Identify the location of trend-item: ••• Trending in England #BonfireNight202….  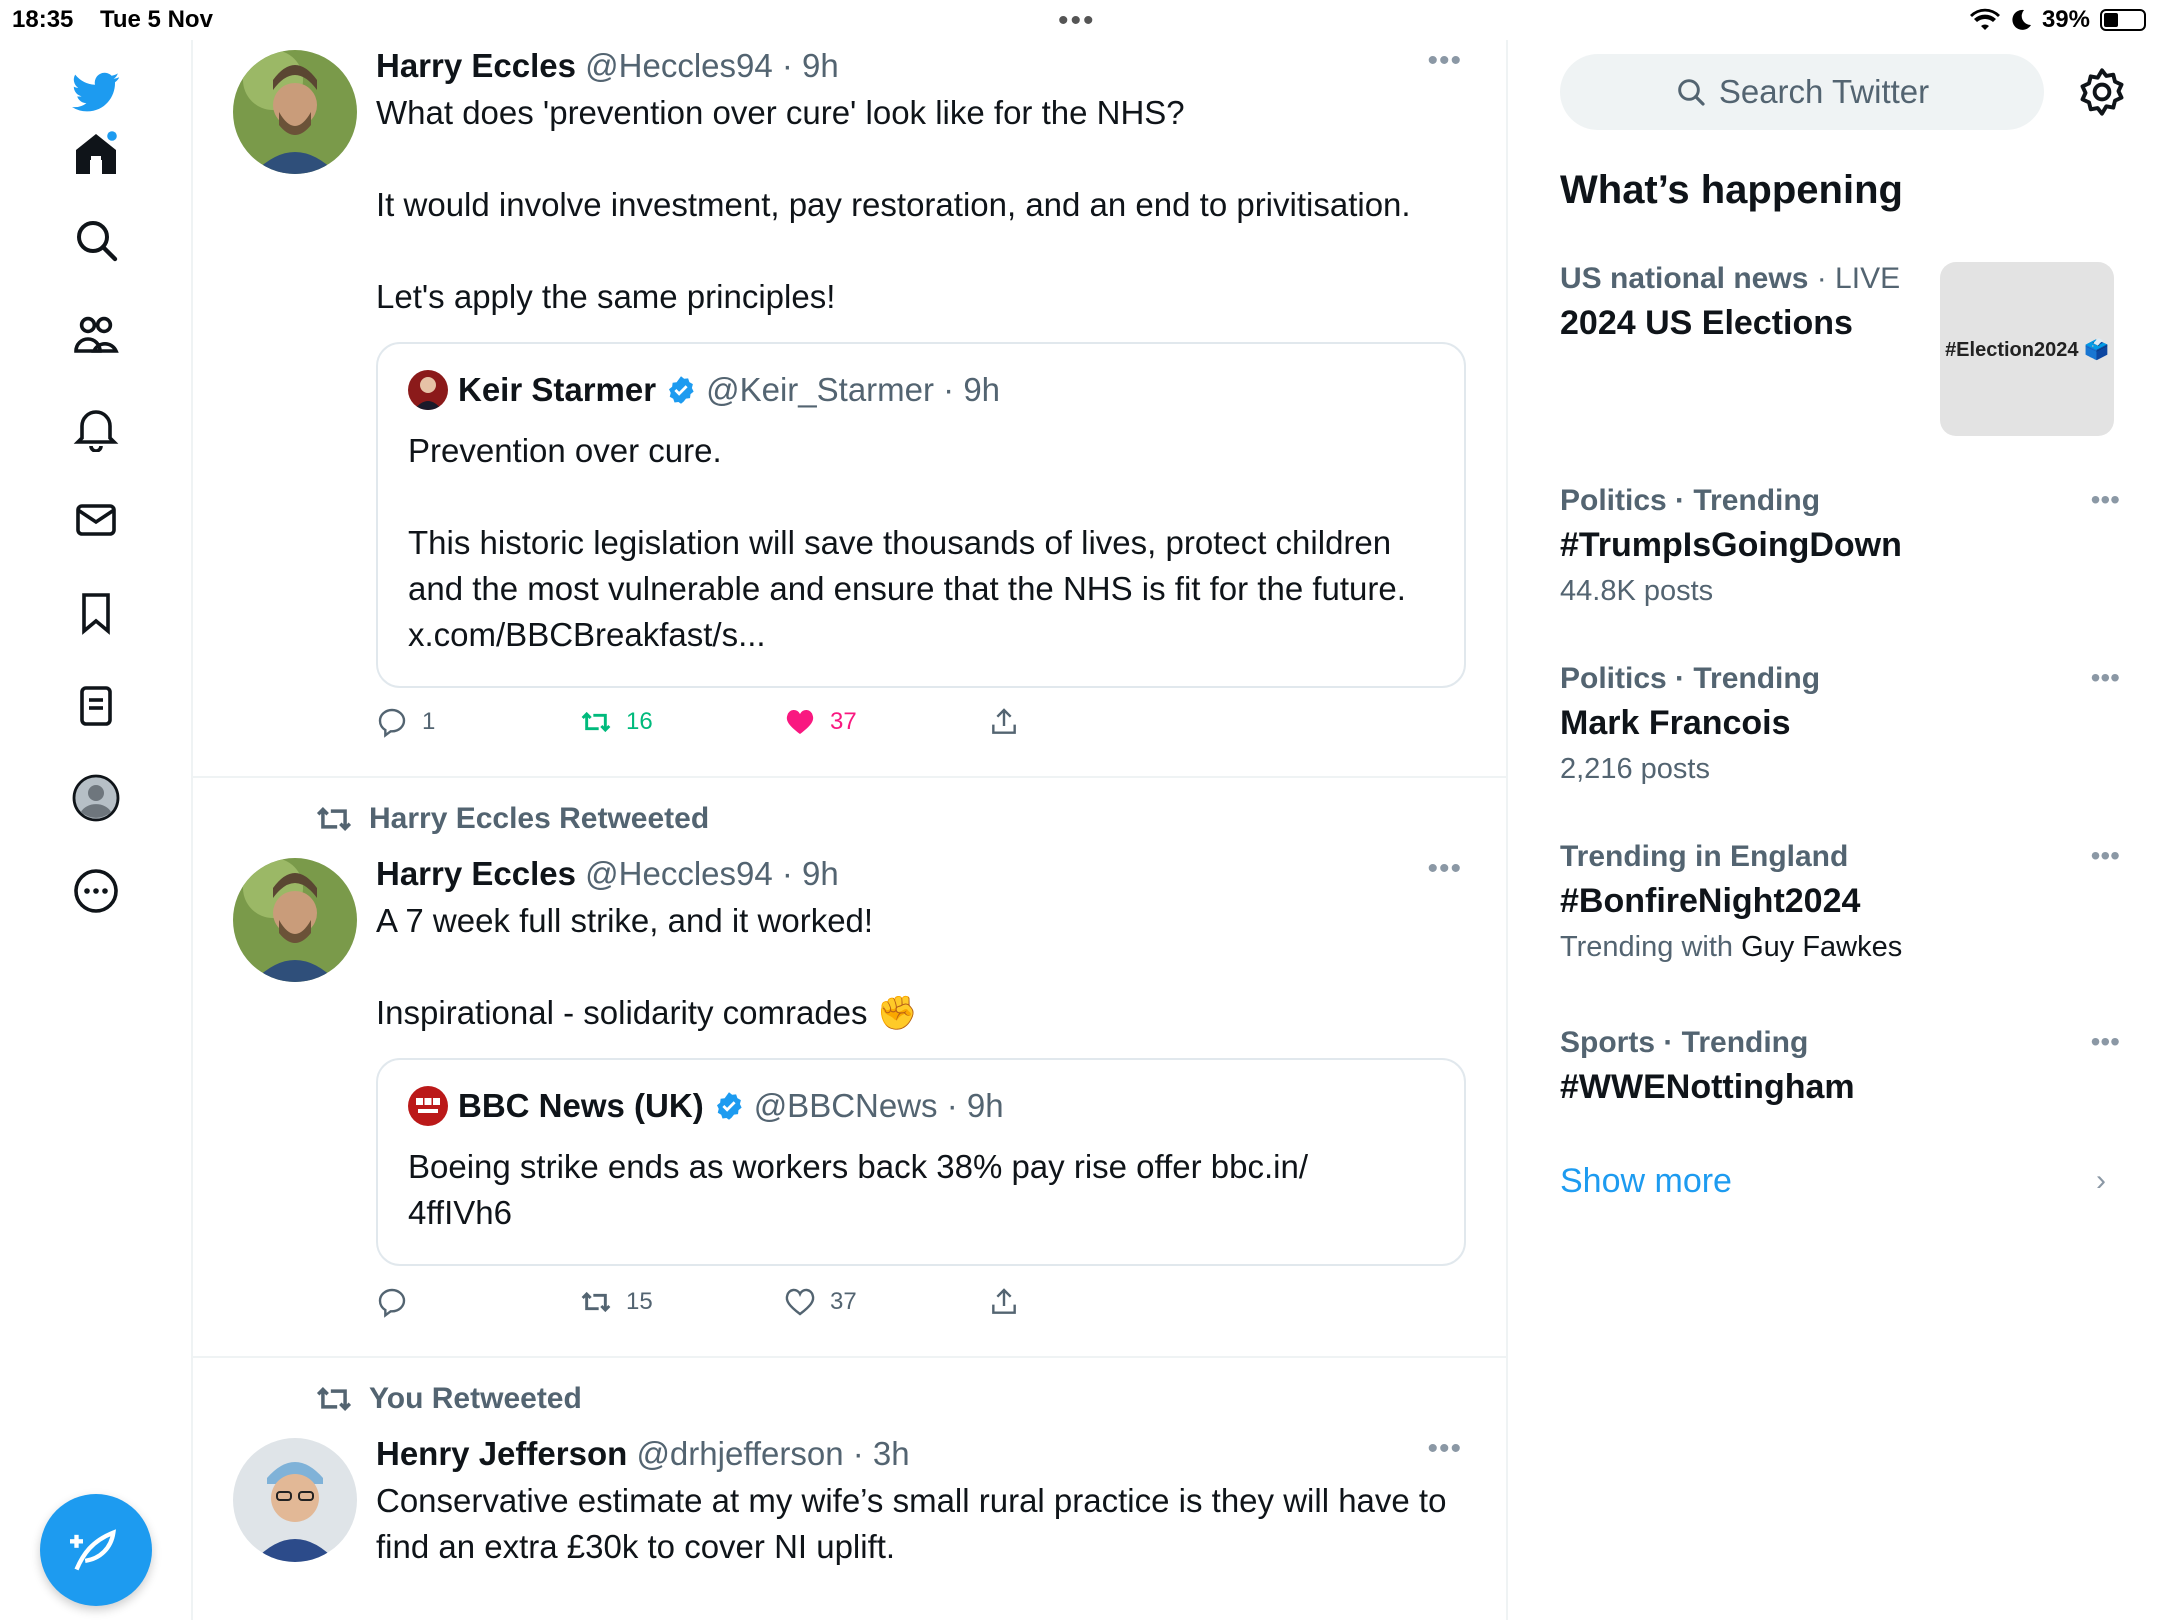
(1840, 902).